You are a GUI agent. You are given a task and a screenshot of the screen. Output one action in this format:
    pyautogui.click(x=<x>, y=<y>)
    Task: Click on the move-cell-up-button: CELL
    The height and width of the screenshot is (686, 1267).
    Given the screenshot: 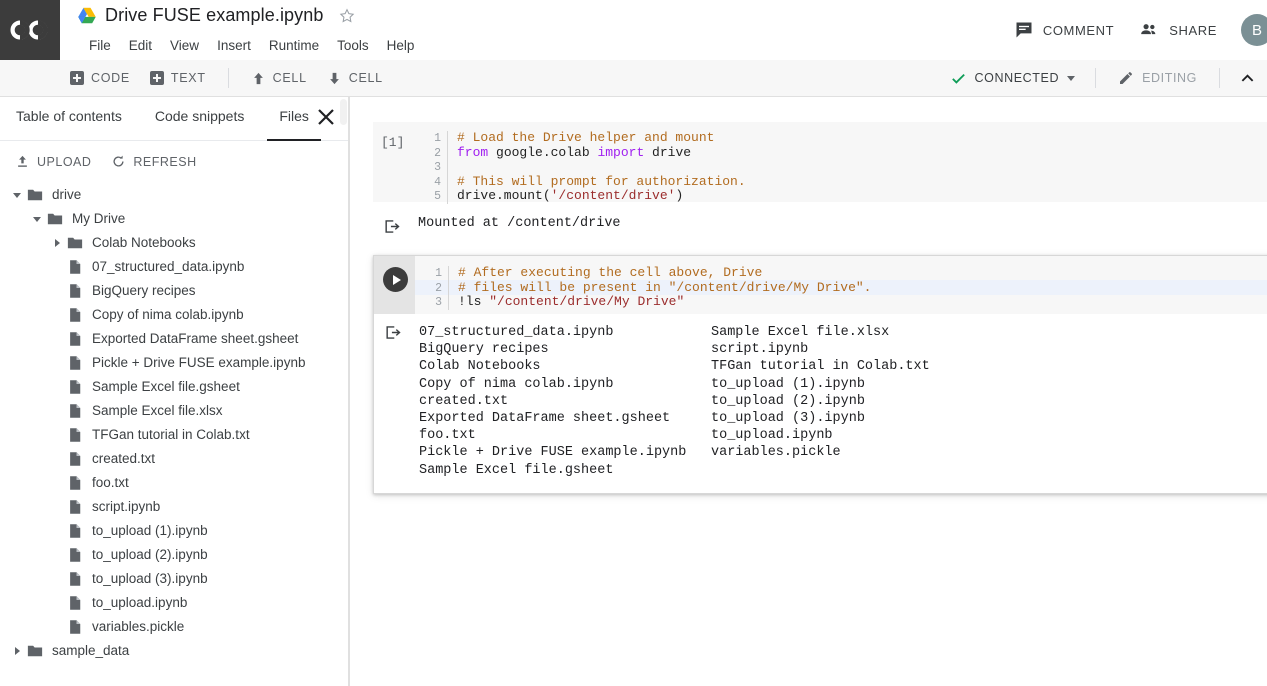 What is the action you would take?
    pyautogui.click(x=279, y=78)
    